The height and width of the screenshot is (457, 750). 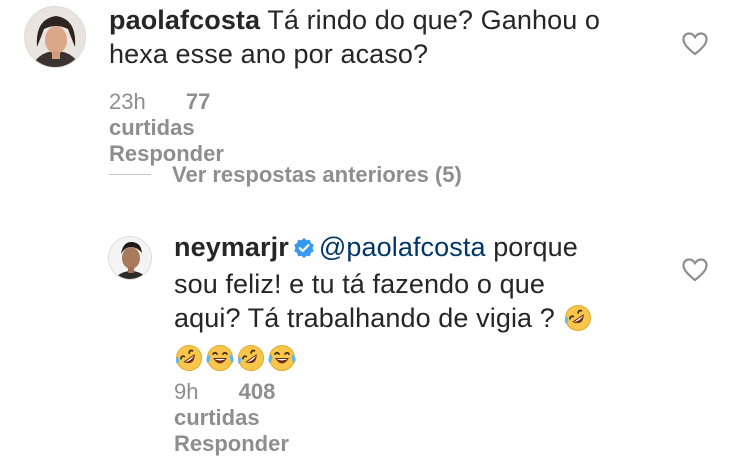 What do you see at coordinates (127, 101) in the screenshot?
I see `comment-time: 23h` at bounding box center [127, 101].